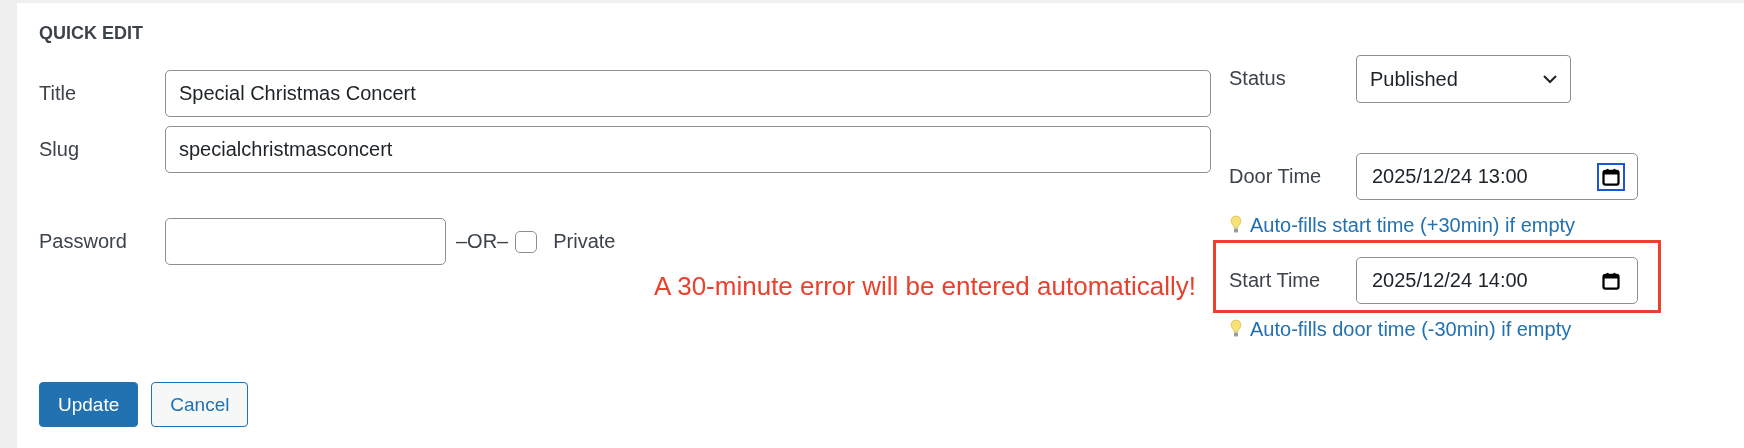 Image resolution: width=1744 pixels, height=448 pixels. I want to click on field-label: Title, so click(58, 93).